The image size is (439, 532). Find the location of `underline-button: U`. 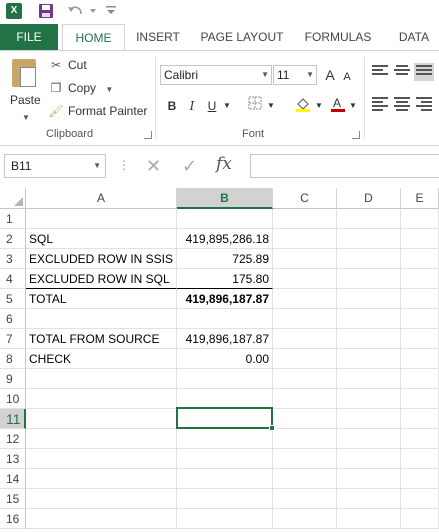

underline-button: U is located at coordinates (212, 106).